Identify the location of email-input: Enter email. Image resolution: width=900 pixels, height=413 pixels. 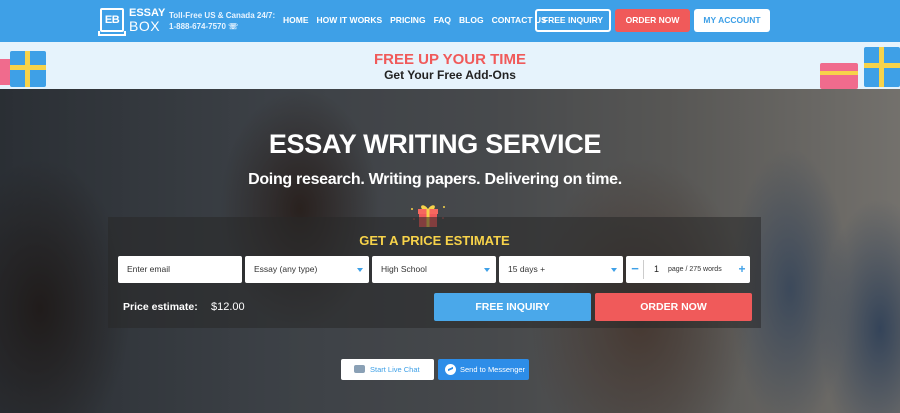
(180, 269).